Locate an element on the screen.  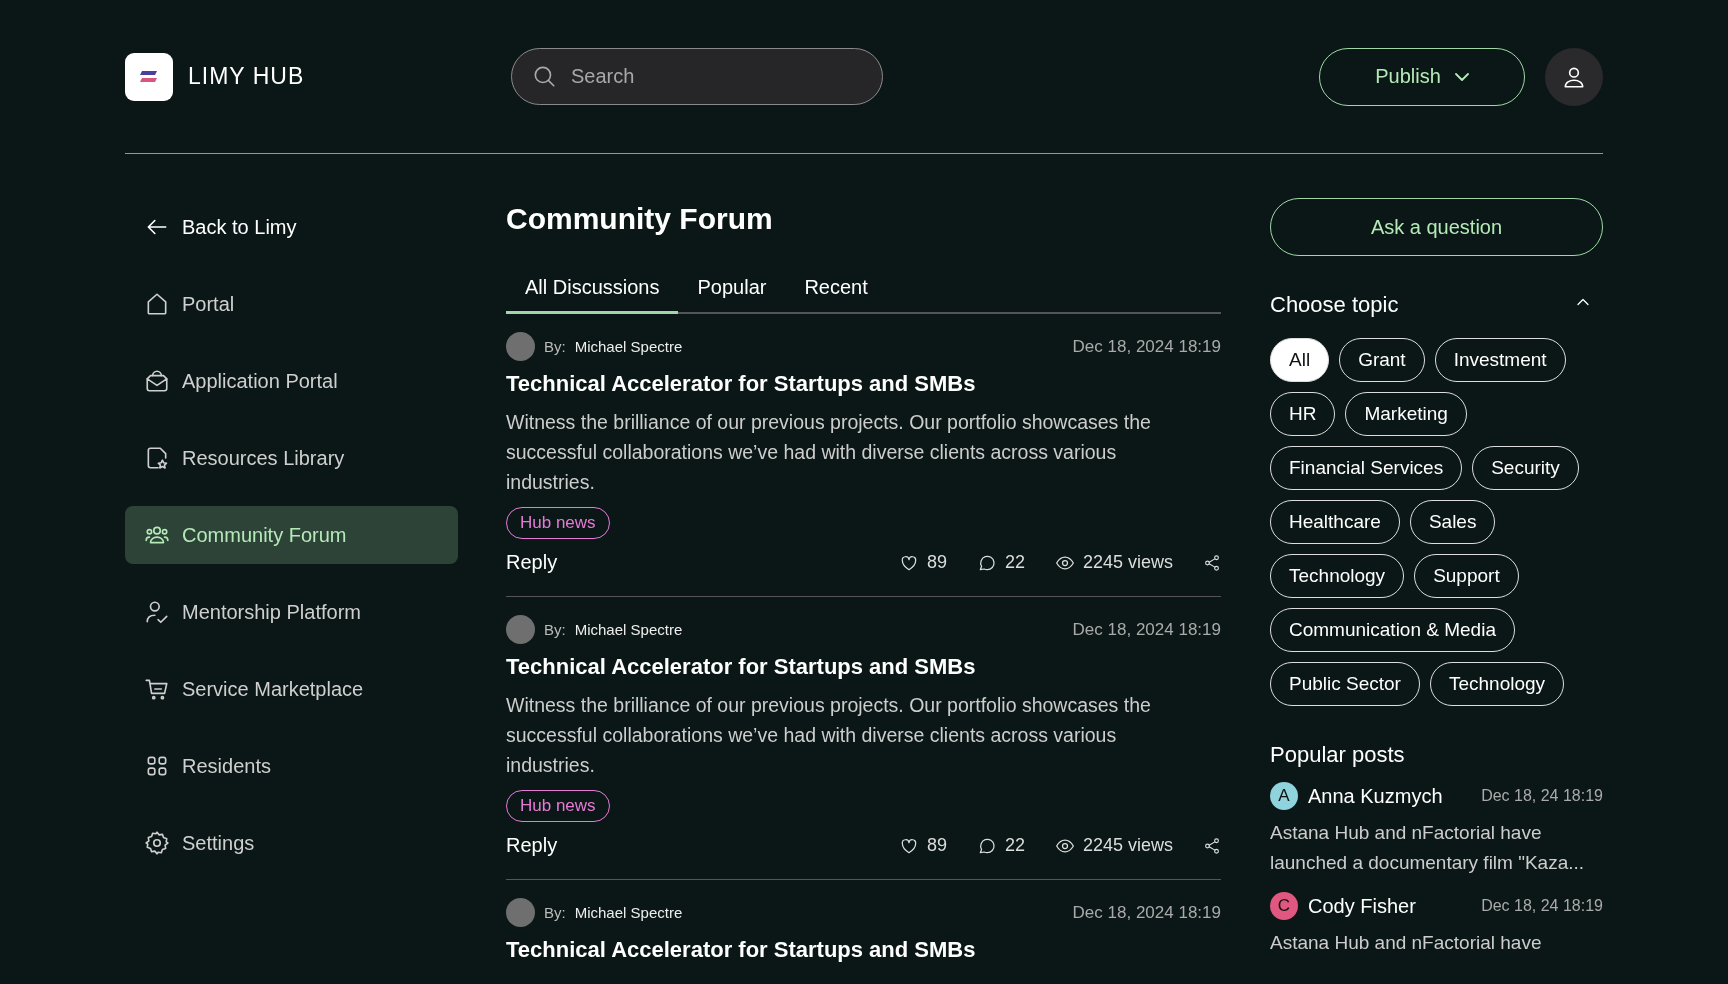
sidebar-item: Service Marketplace is located at coordinates (291, 689).